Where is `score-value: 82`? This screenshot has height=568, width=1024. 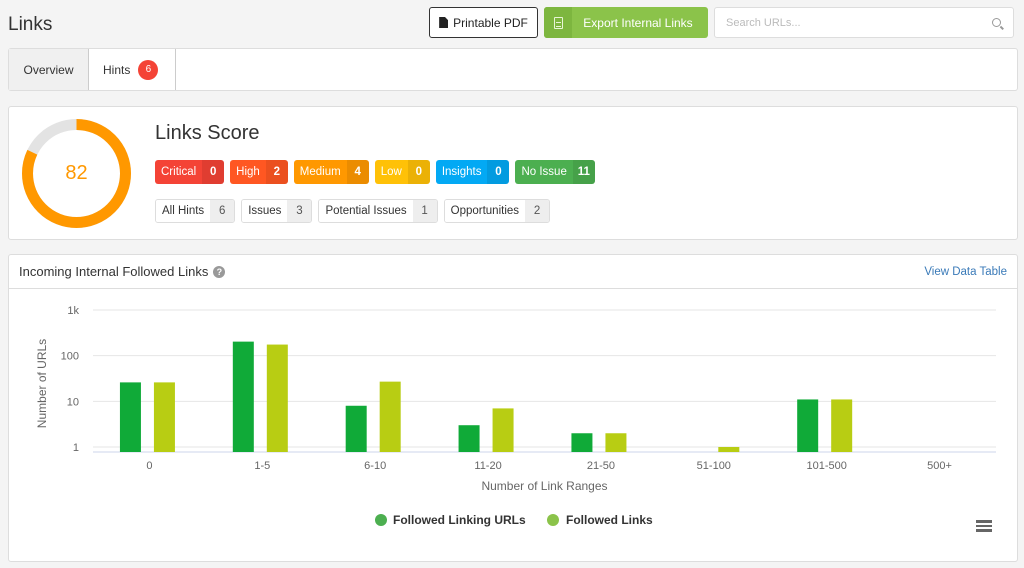
score-value: 82 is located at coordinates (76, 173).